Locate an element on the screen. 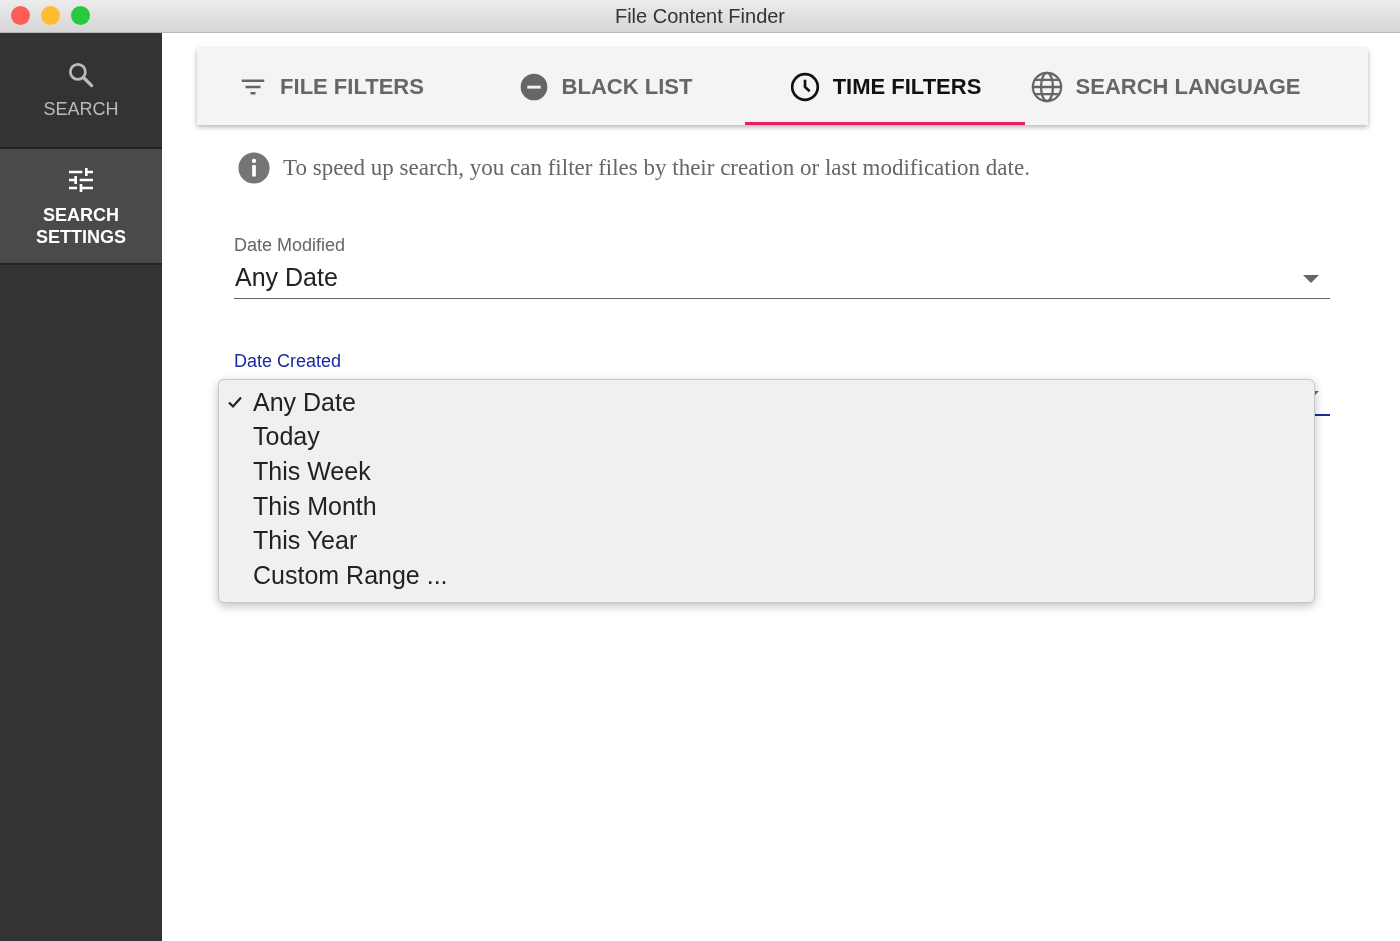 This screenshot has height=941, width=1400. tab: FILE FILTERS is located at coordinates (331, 86).